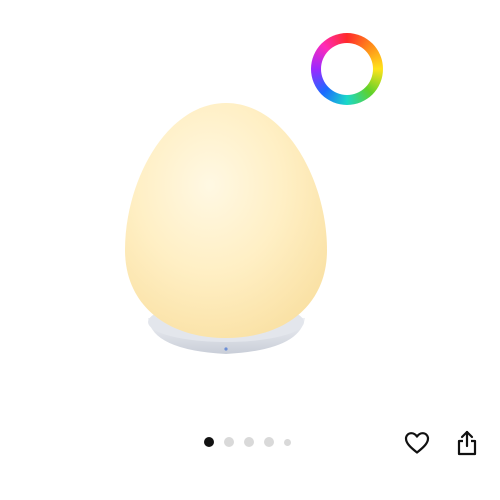 The width and height of the screenshot is (500, 500). I want to click on wishlist-button, so click(417, 443).